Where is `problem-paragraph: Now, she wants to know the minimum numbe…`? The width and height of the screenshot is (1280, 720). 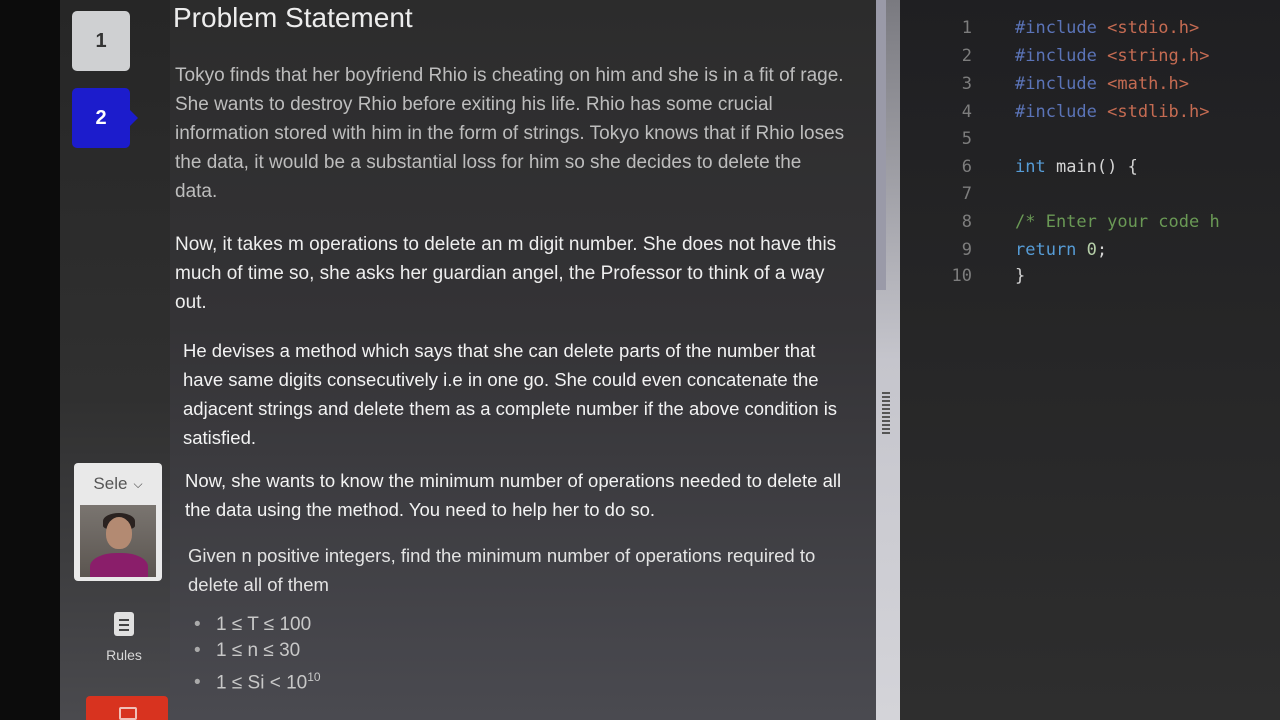
problem-paragraph: Now, she wants to know the minimum numbe… is located at coordinates (513, 495).